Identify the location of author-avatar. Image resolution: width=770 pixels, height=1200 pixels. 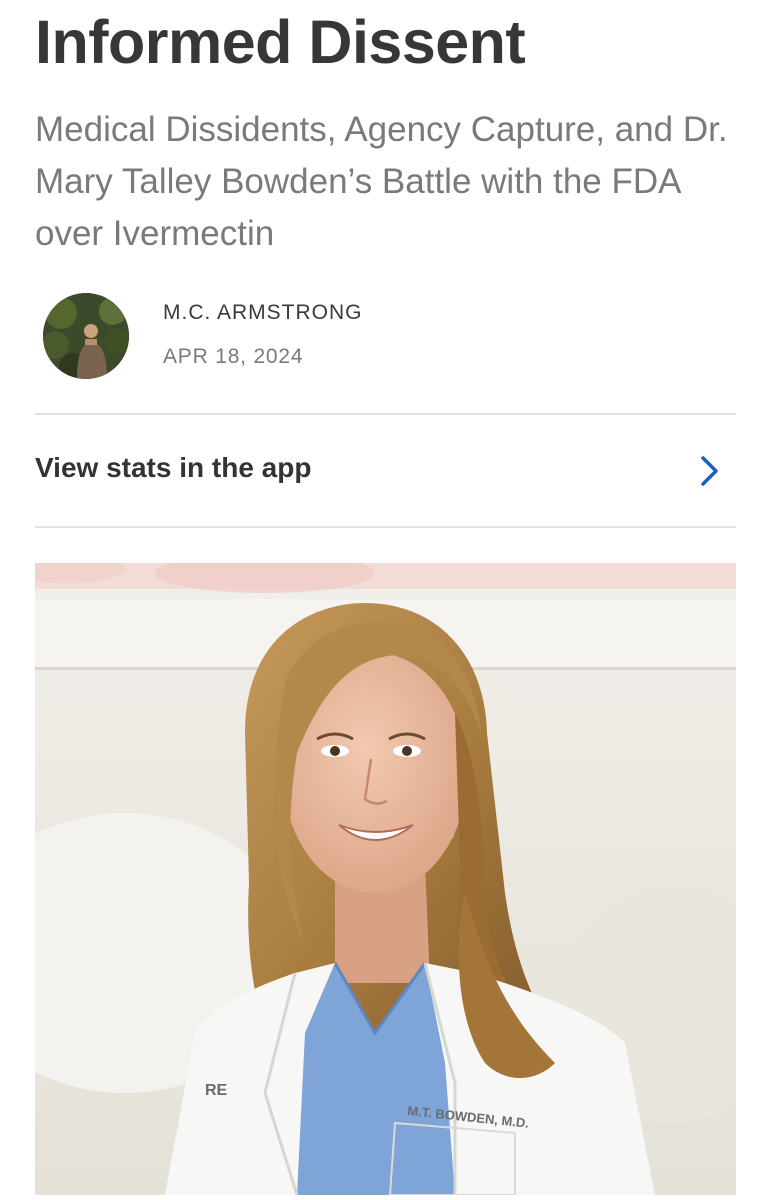
(86, 336).